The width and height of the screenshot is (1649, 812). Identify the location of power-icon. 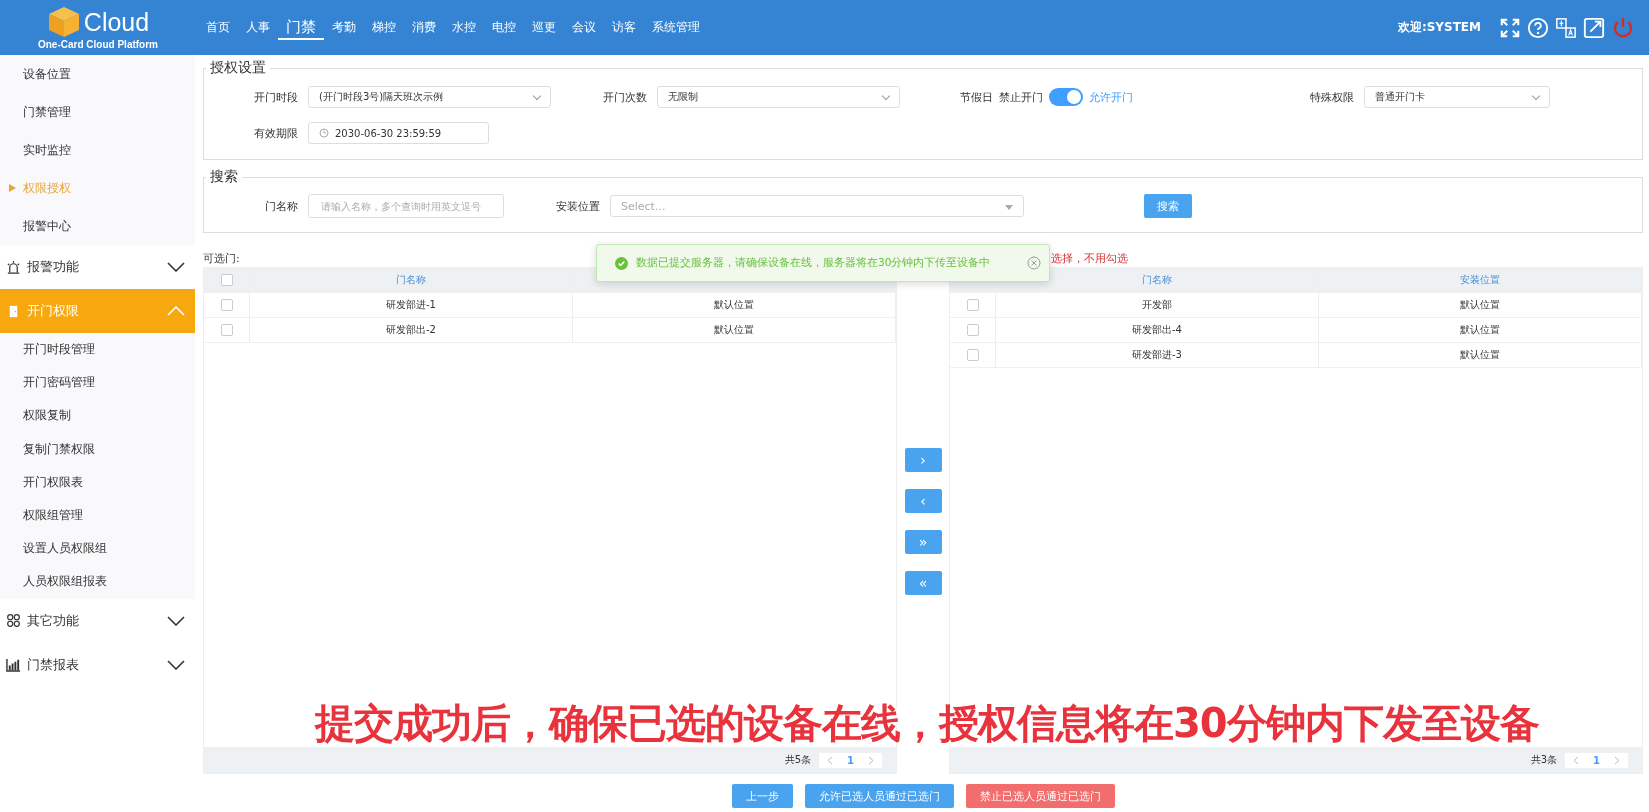
(1623, 27).